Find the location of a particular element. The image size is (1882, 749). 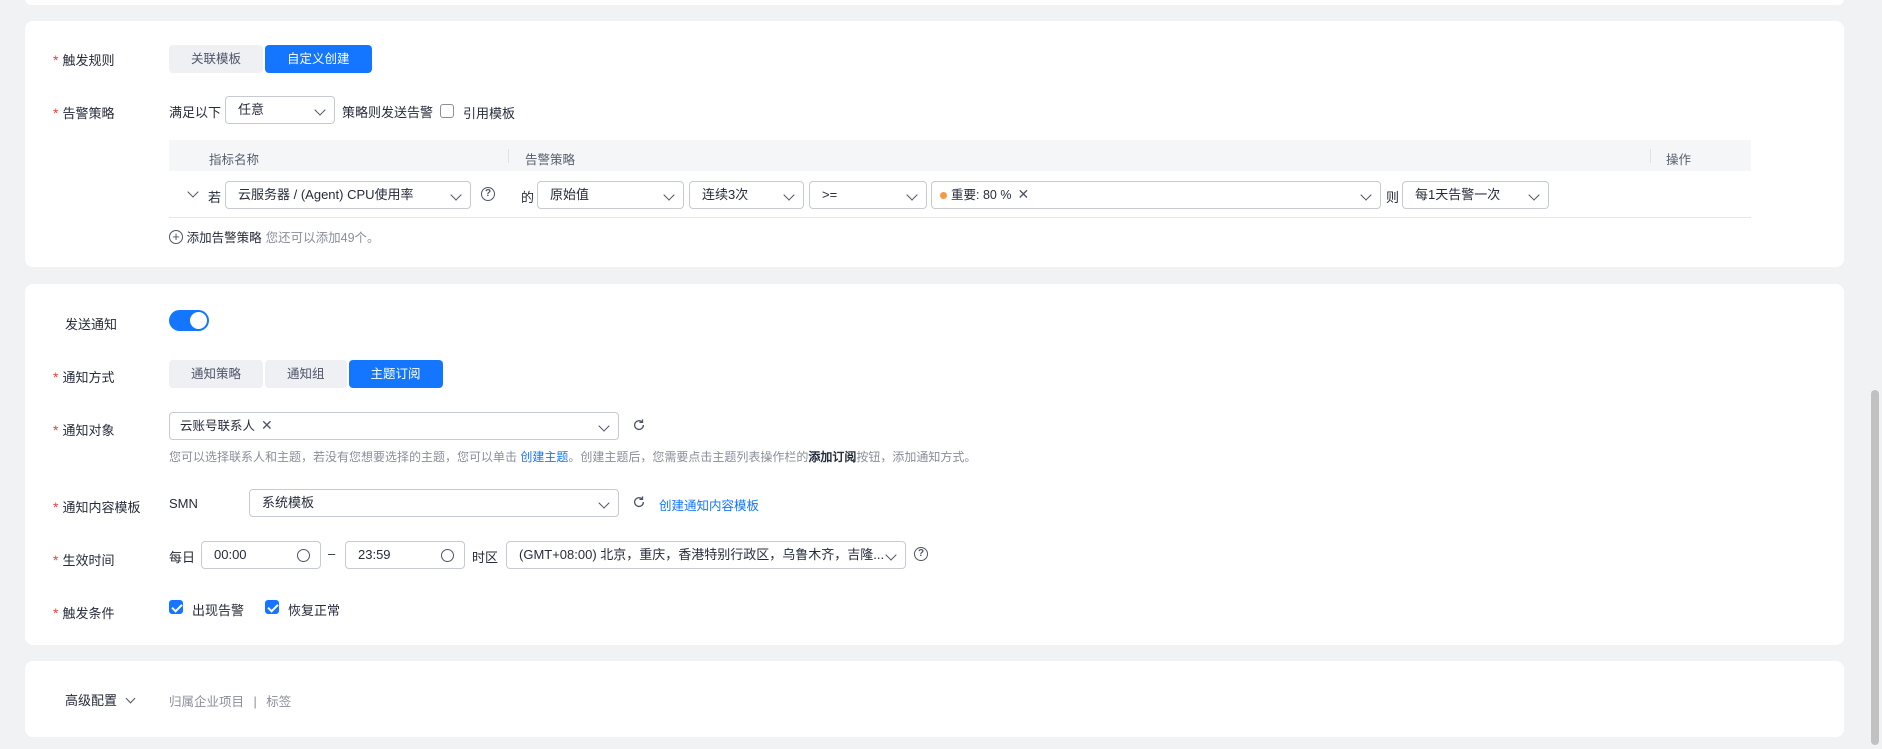

notify-method-label: * 通知方式 is located at coordinates (84, 377).